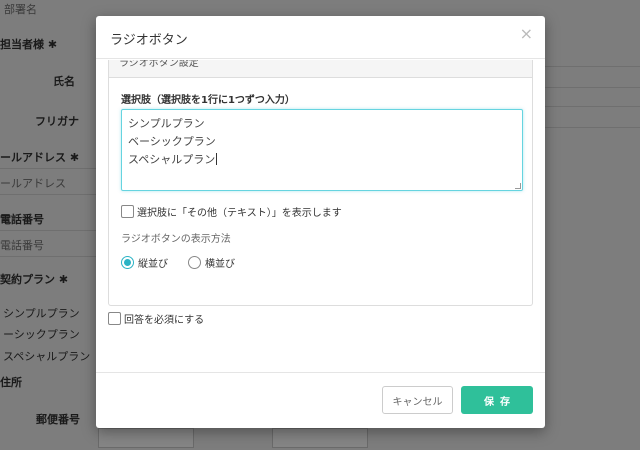 This screenshot has height=450, width=640. What do you see at coordinates (320, 400) in the screenshot?
I see `modal-footer: キャンセル 保存` at bounding box center [320, 400].